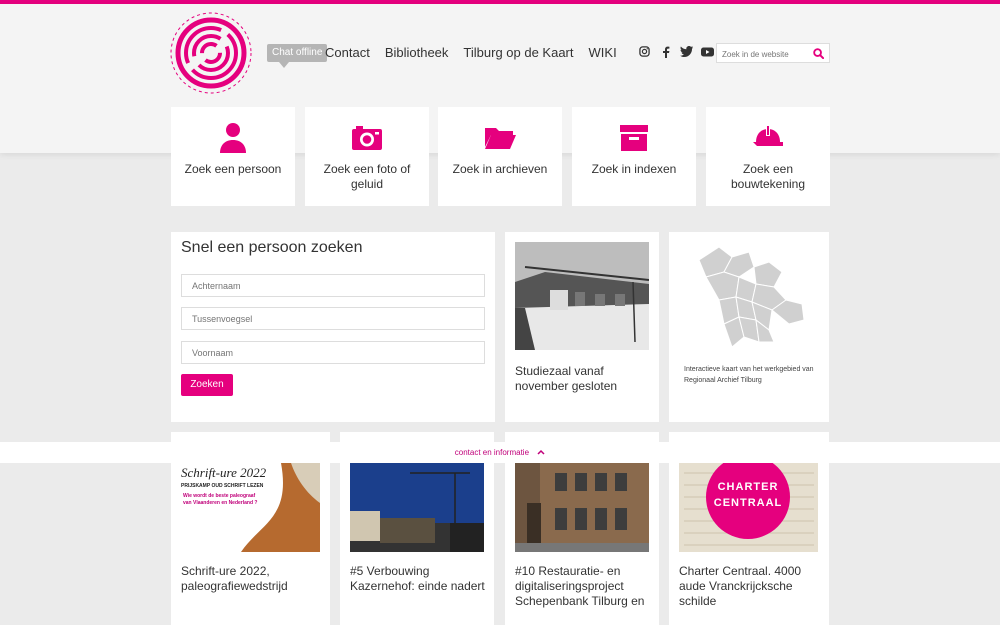 This screenshot has width=1000, height=625. Describe the element at coordinates (367, 138) in the screenshot. I see `camera-icon` at that location.